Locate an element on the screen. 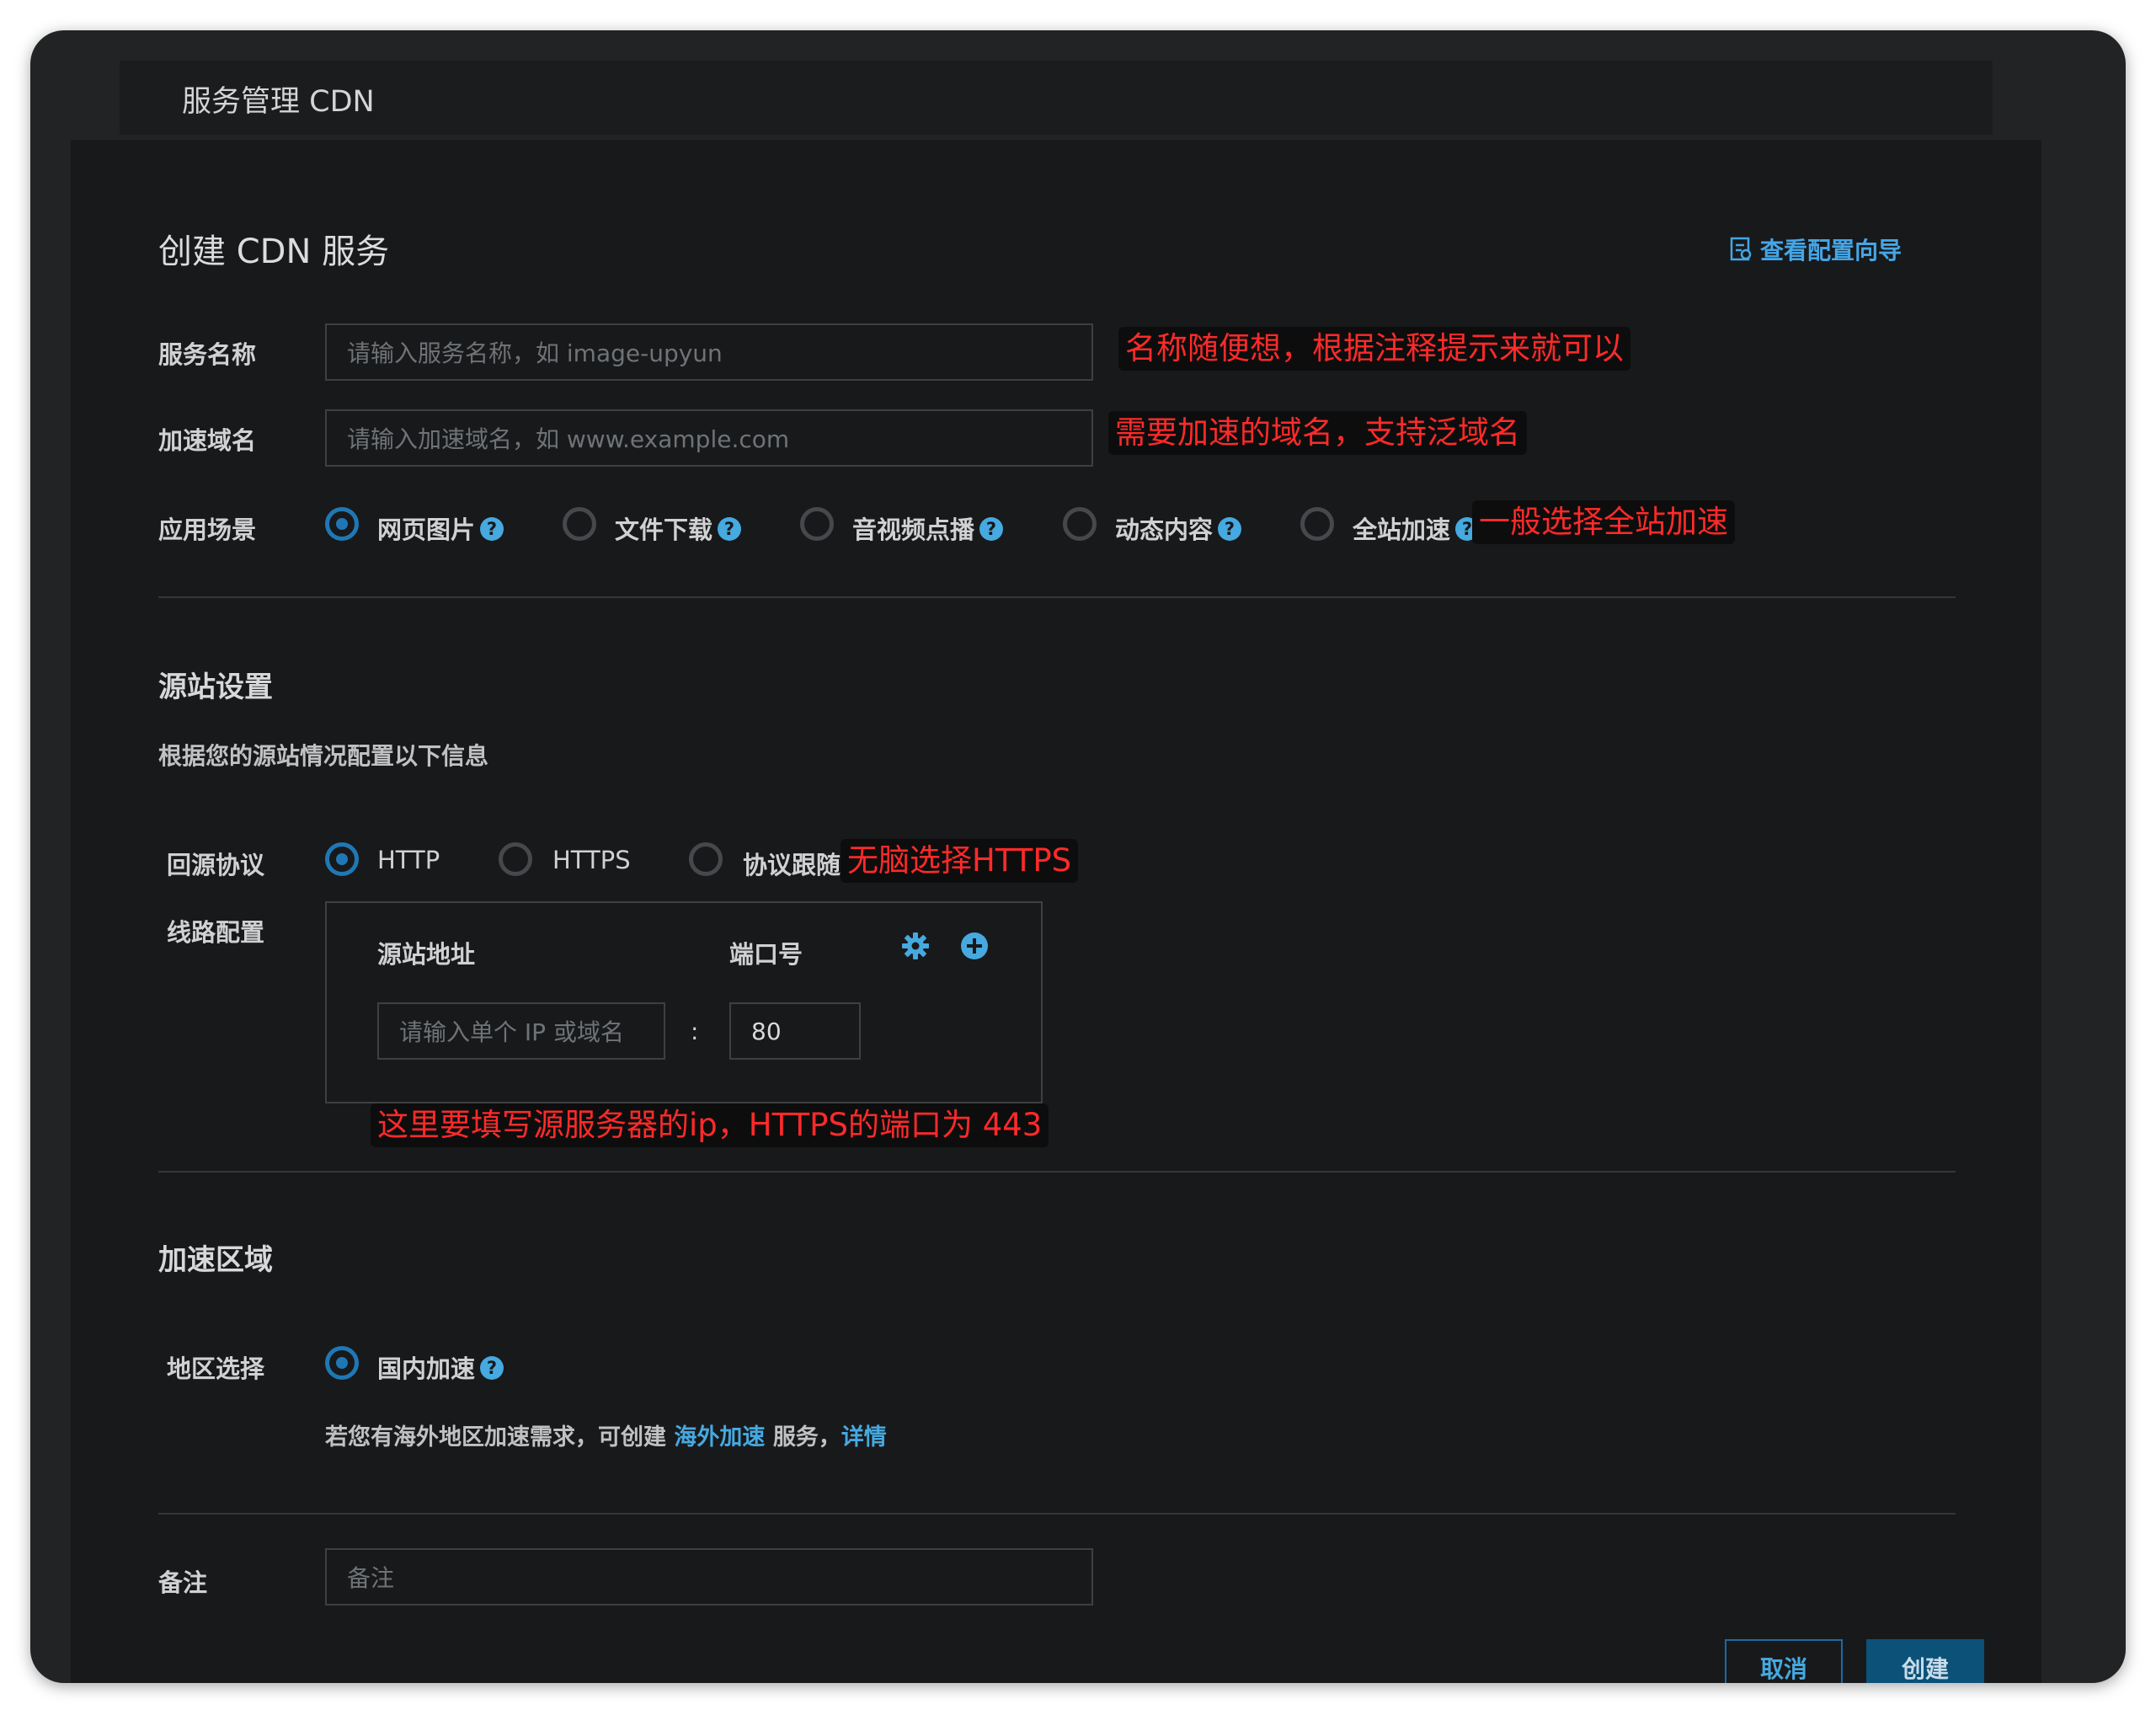  origin-section-desc: 根据您的源站情况配置以下信息 is located at coordinates (323, 756).